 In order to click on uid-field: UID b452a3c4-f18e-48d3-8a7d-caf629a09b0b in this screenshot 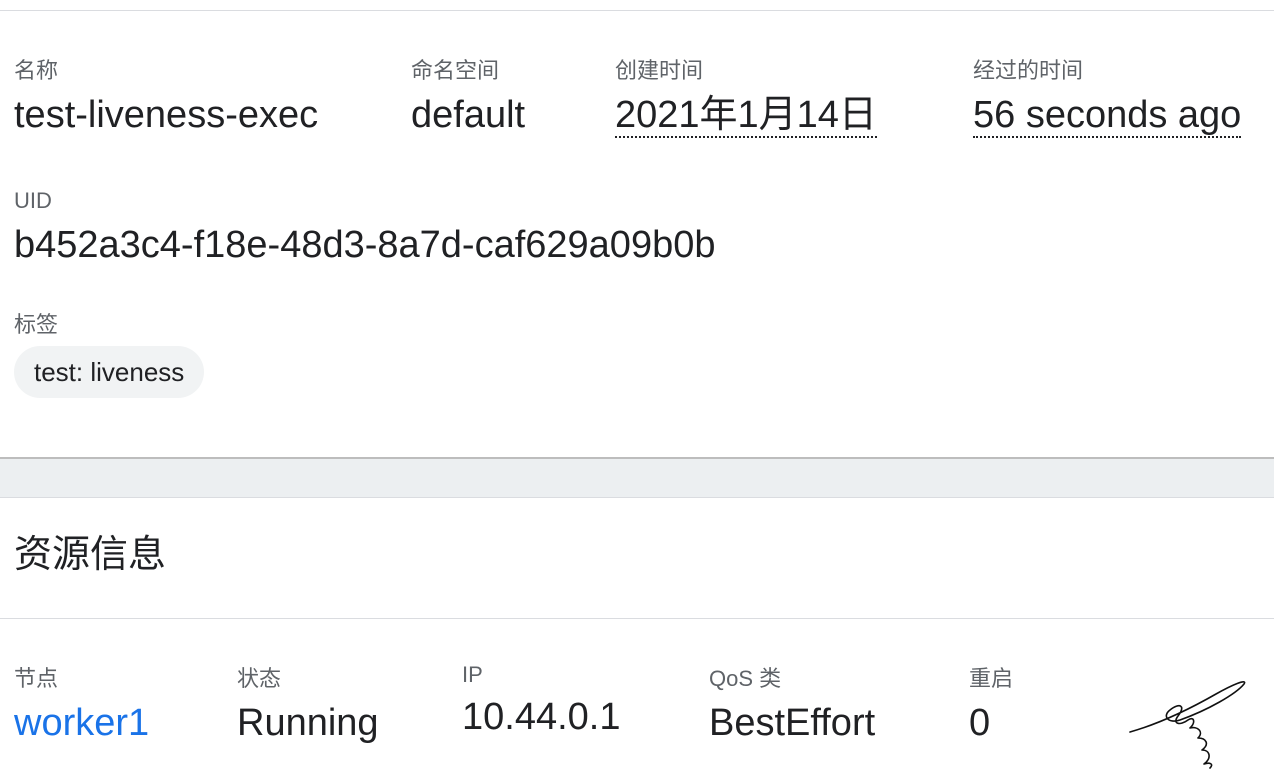, I will do `click(364, 228)`.